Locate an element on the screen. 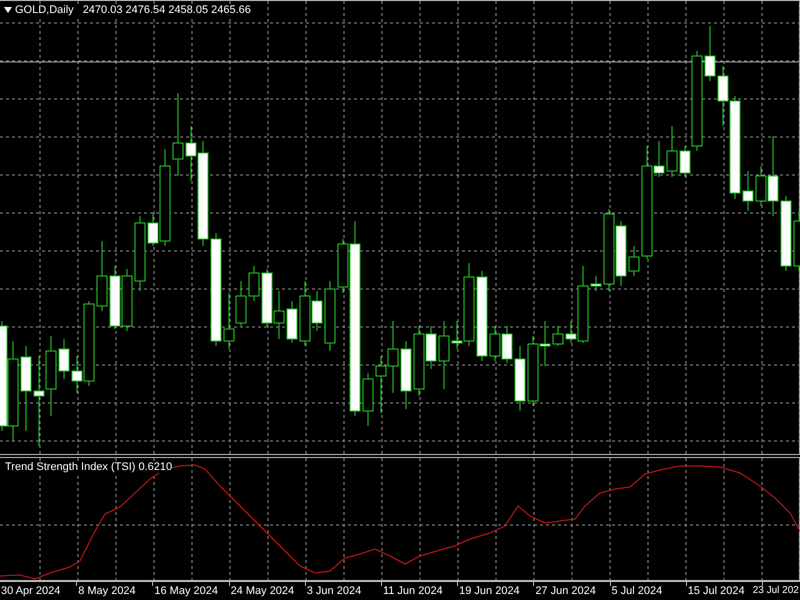 The height and width of the screenshot is (600, 800). date-label: 24 May 2024 is located at coordinates (262, 591).